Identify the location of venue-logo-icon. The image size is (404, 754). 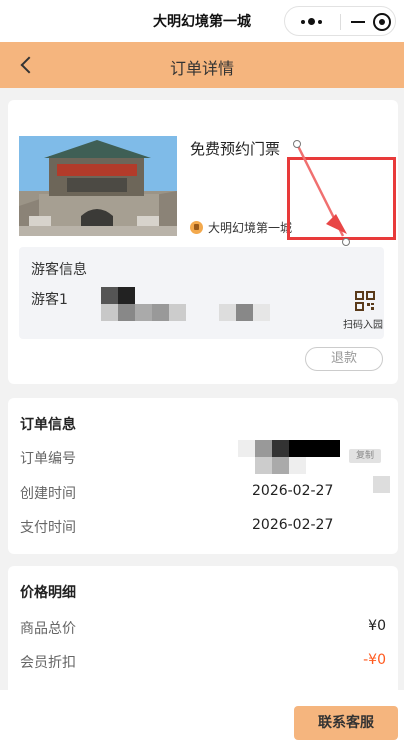
(196, 227).